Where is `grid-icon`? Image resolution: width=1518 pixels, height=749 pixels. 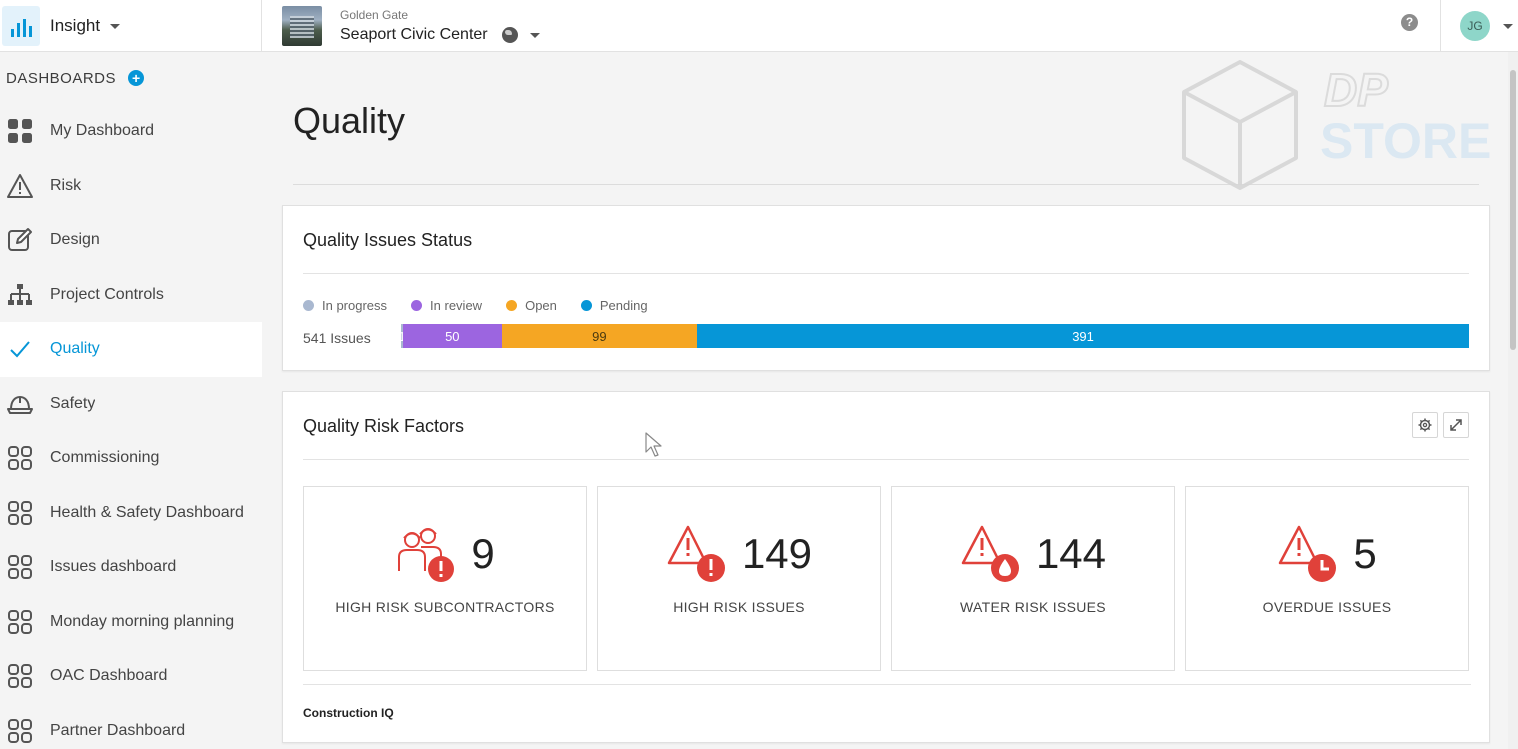 grid-icon is located at coordinates (20, 131).